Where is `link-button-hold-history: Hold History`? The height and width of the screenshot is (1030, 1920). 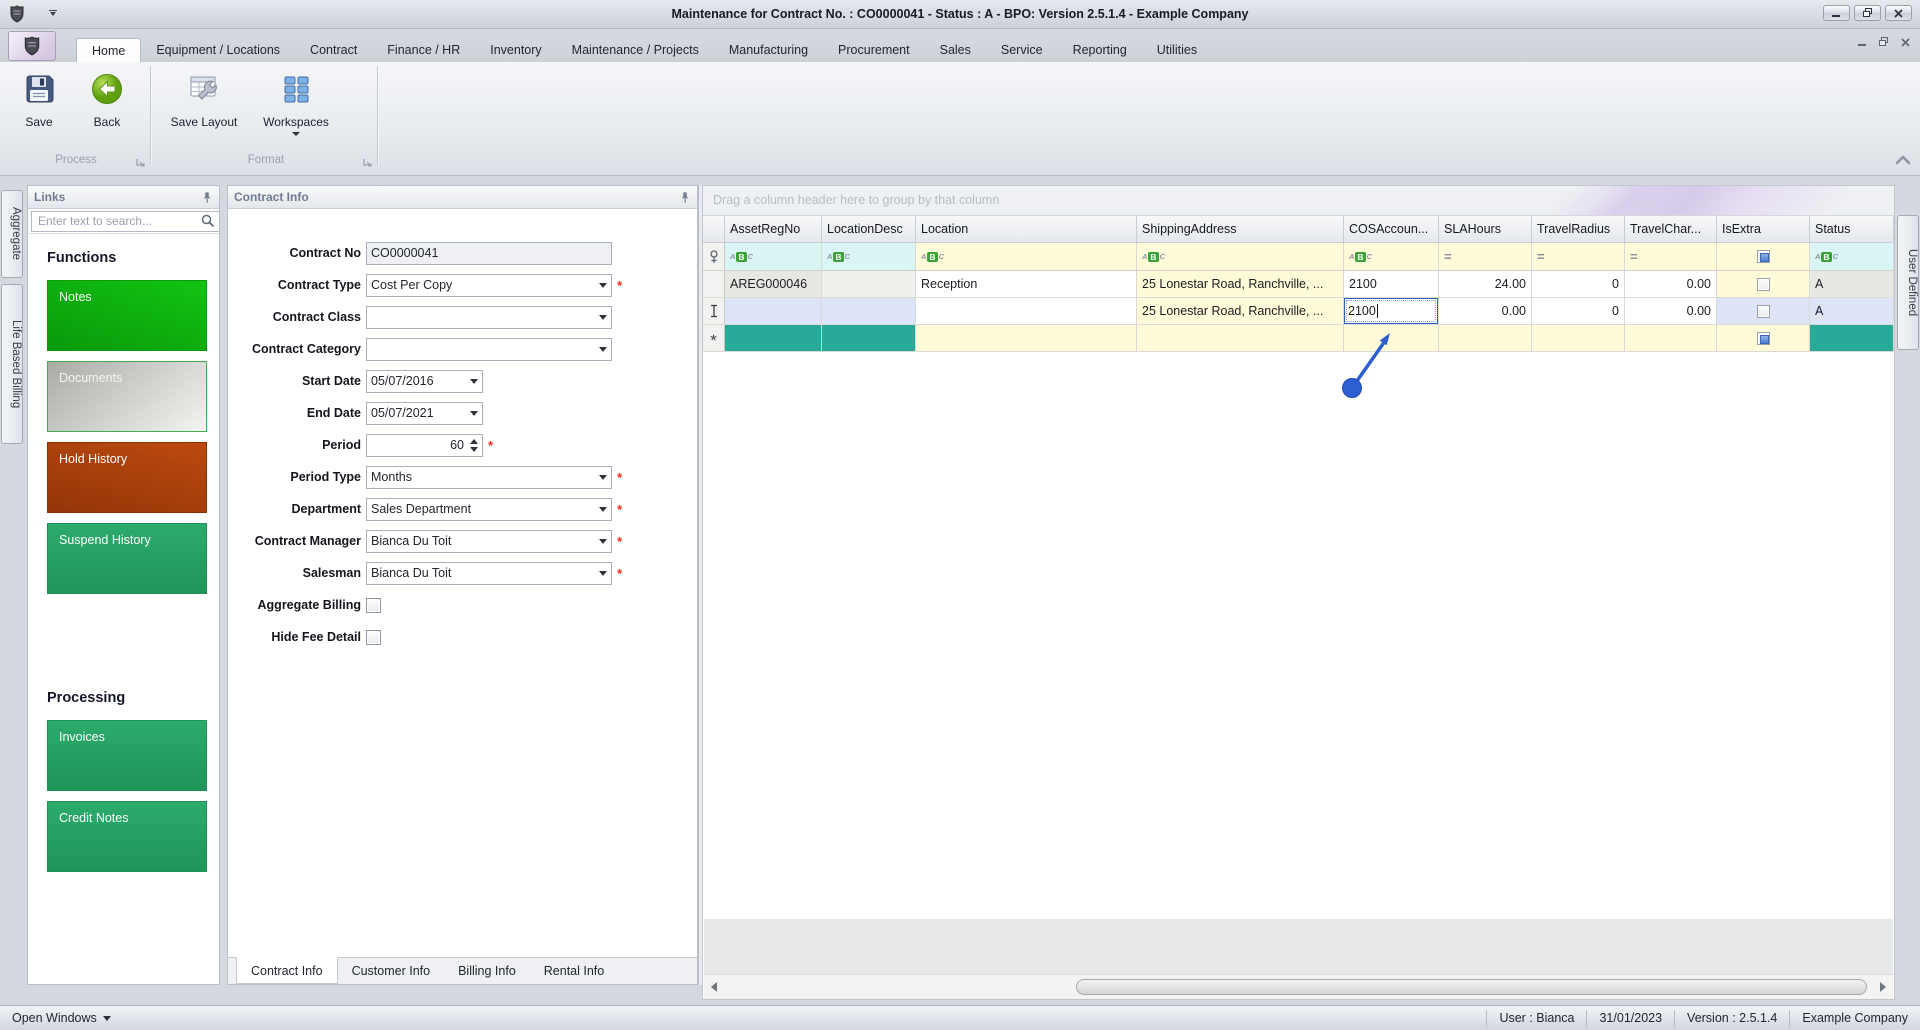 link-button-hold-history: Hold History is located at coordinates (127, 477).